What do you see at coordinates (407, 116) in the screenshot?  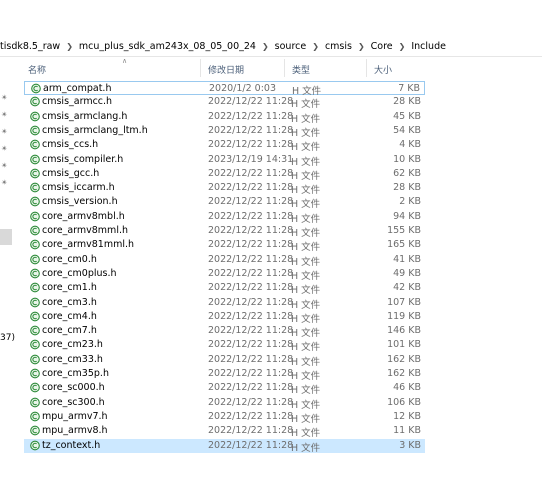 I see `file-size: 45 KB` at bounding box center [407, 116].